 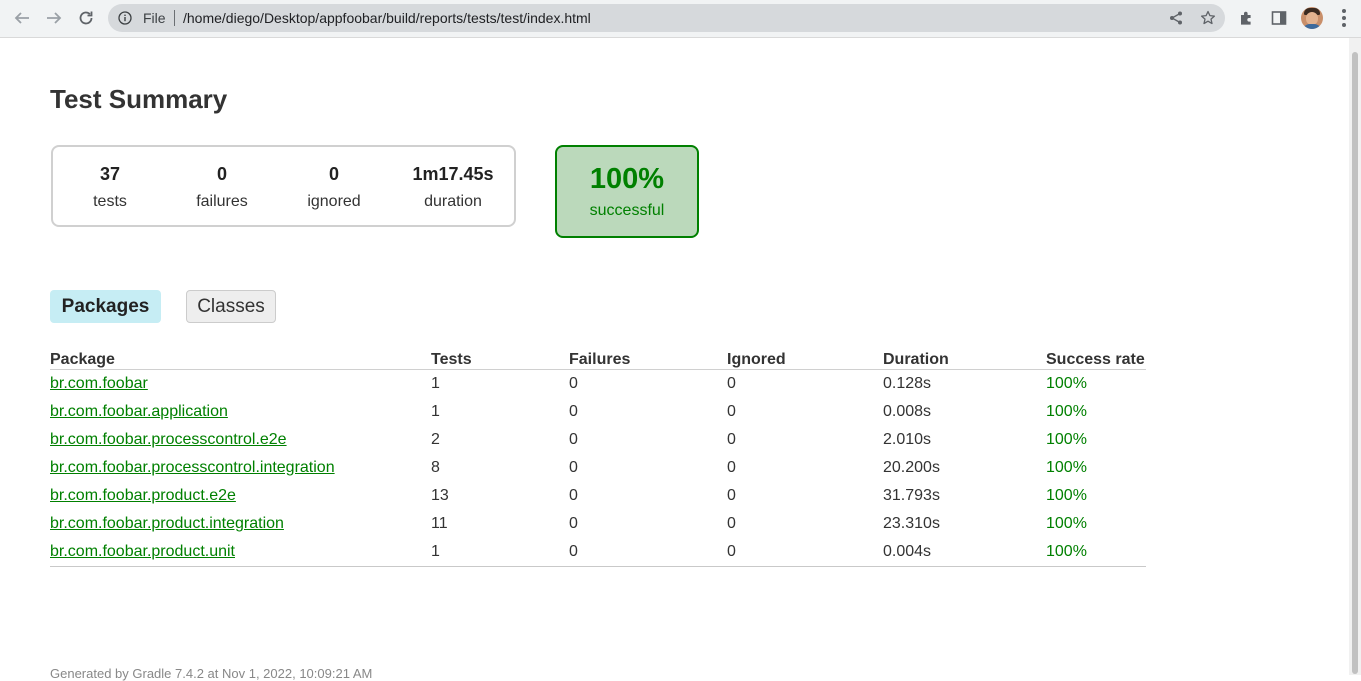 I want to click on ignored-label: ignored, so click(x=334, y=201).